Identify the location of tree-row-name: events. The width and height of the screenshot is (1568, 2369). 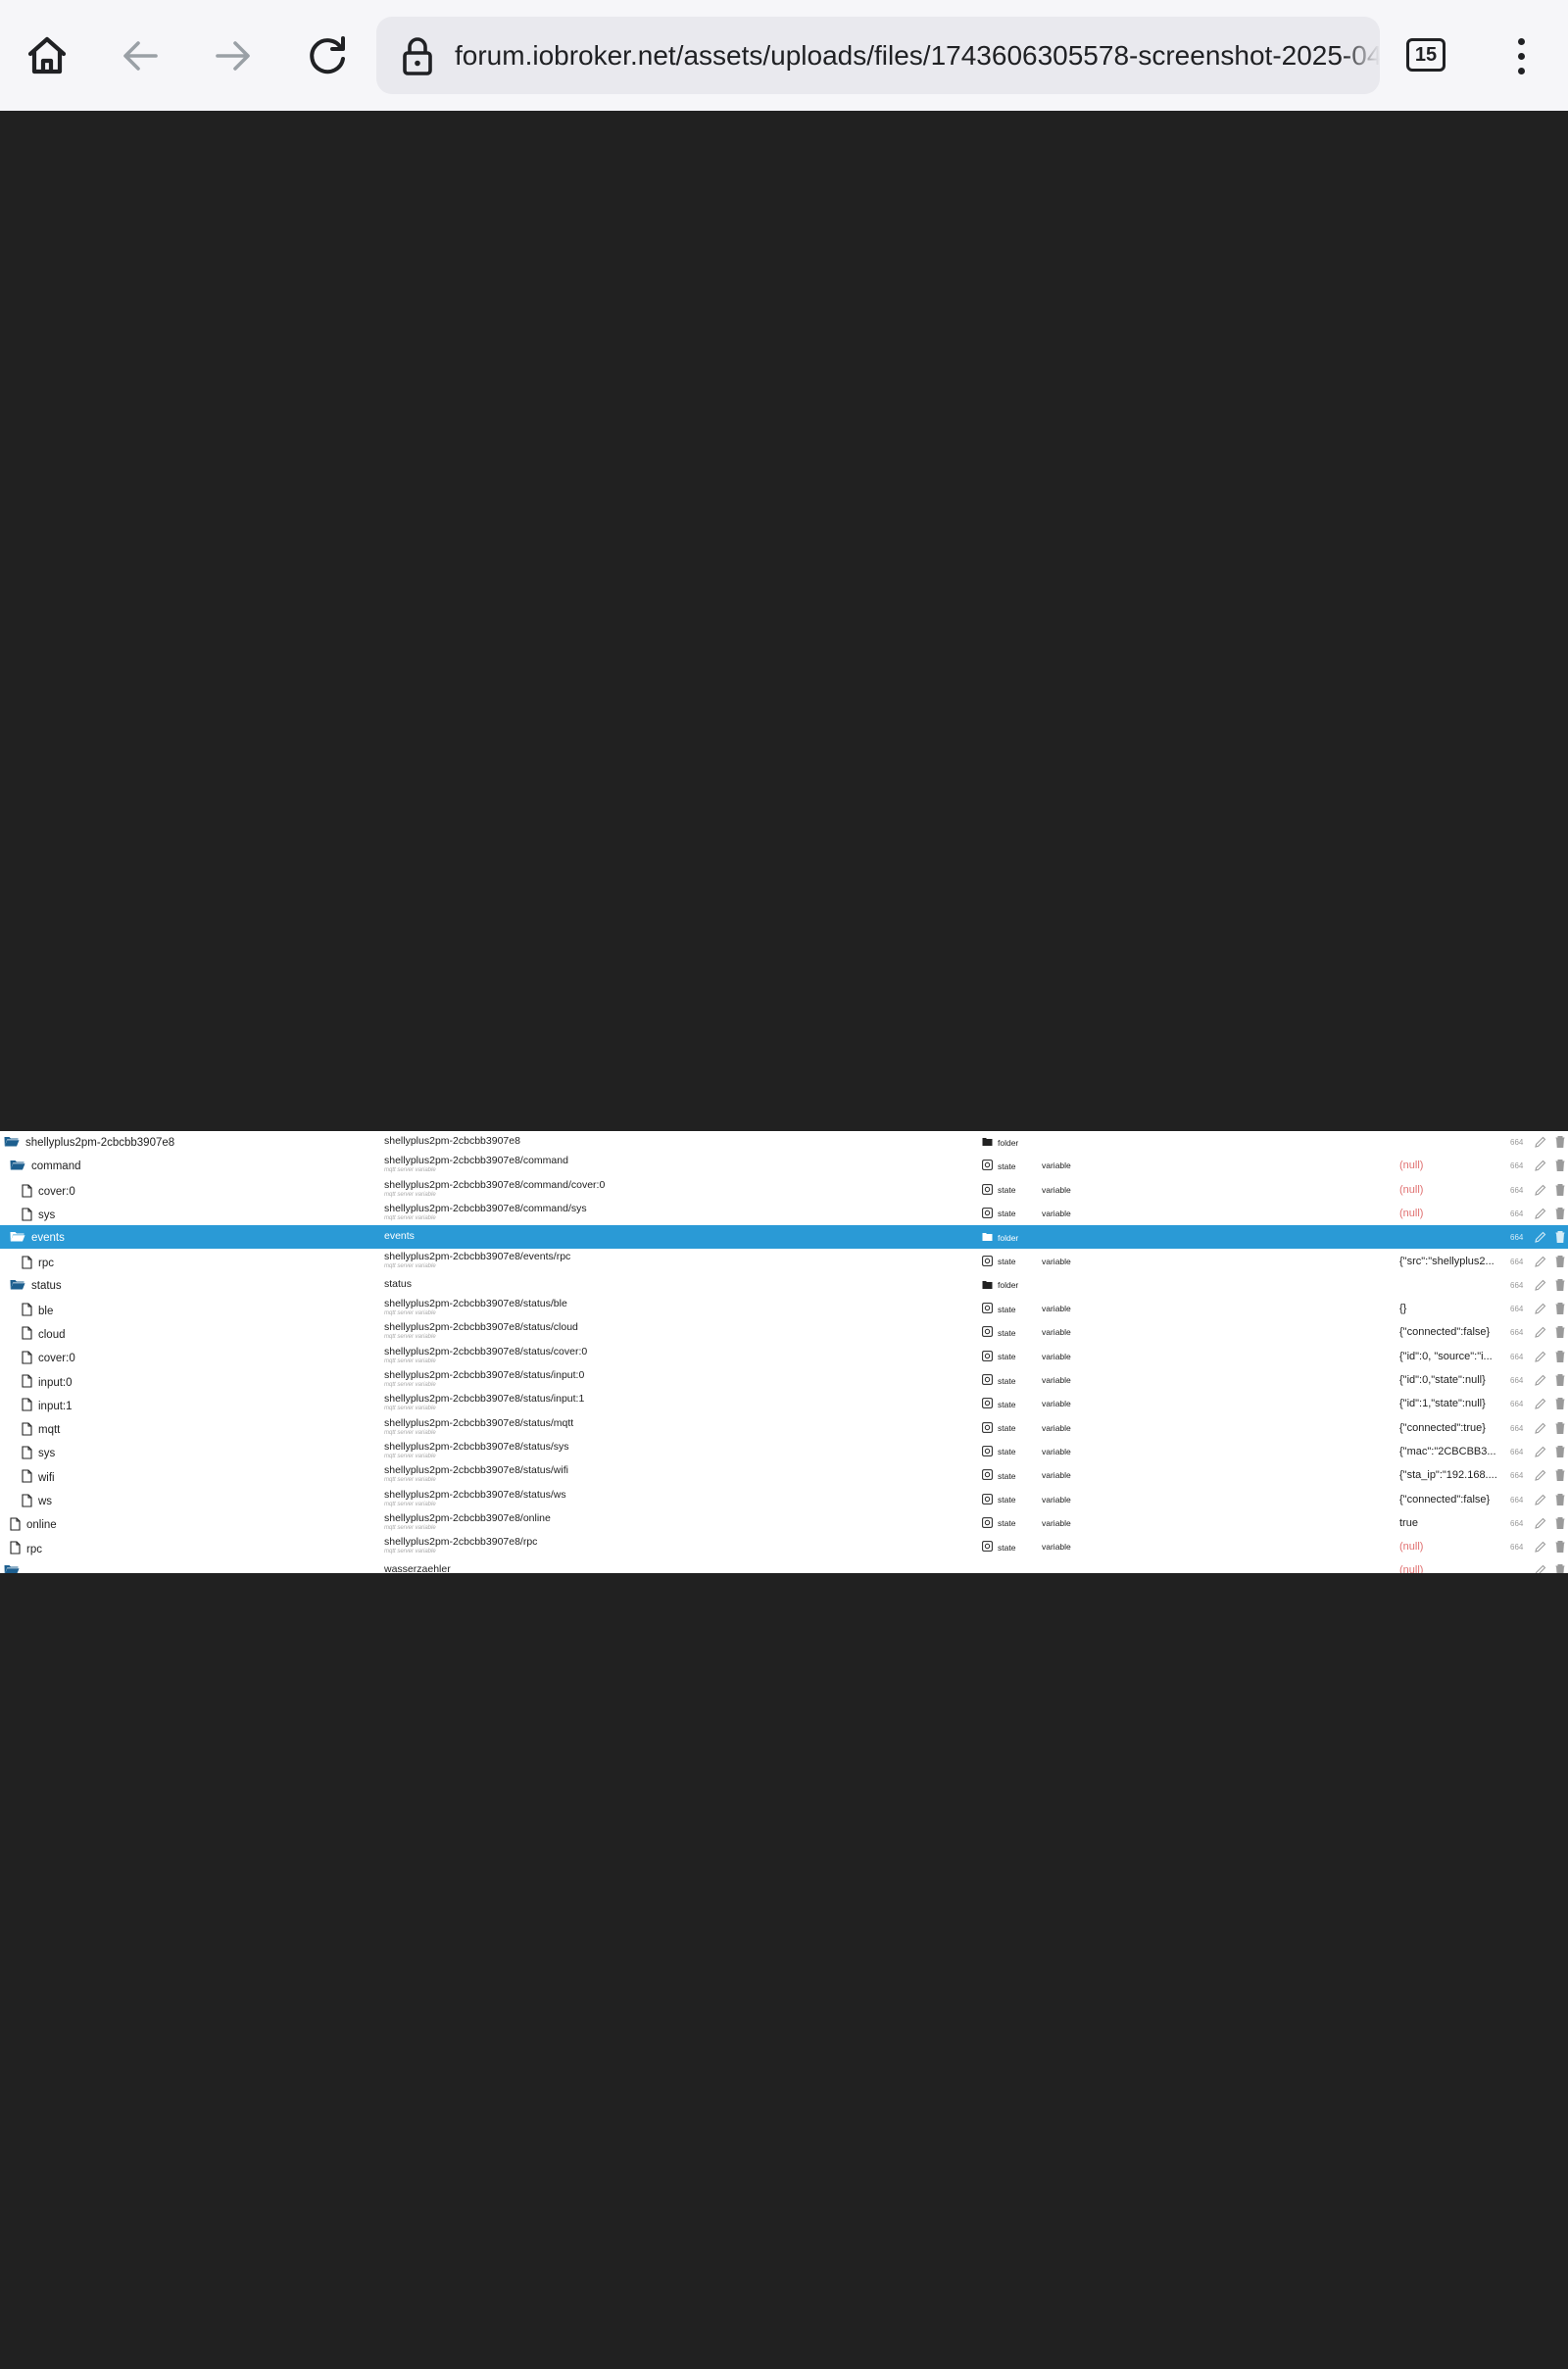
(37, 1238).